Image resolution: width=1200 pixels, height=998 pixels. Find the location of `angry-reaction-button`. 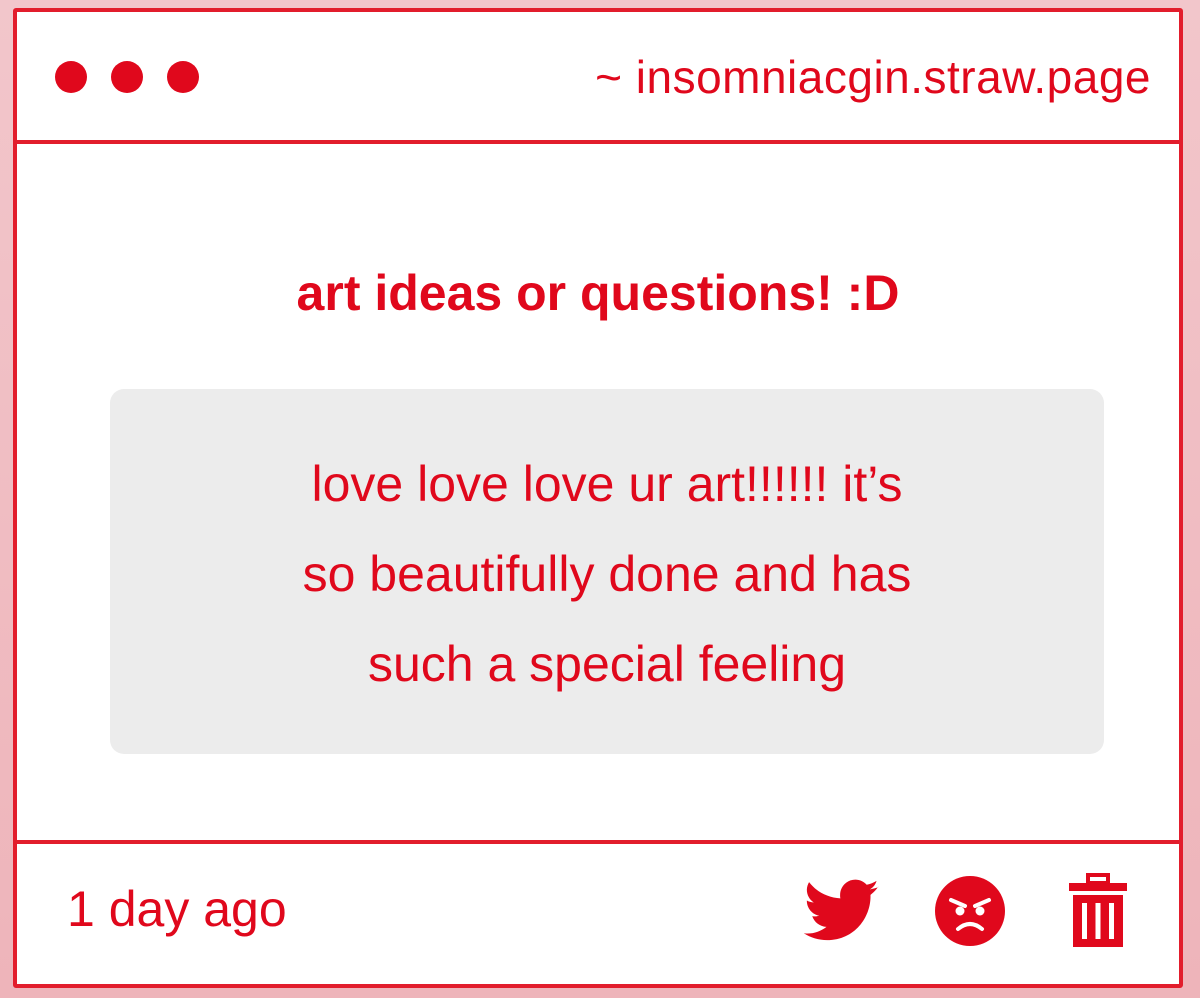

angry-reaction-button is located at coordinates (970, 911).